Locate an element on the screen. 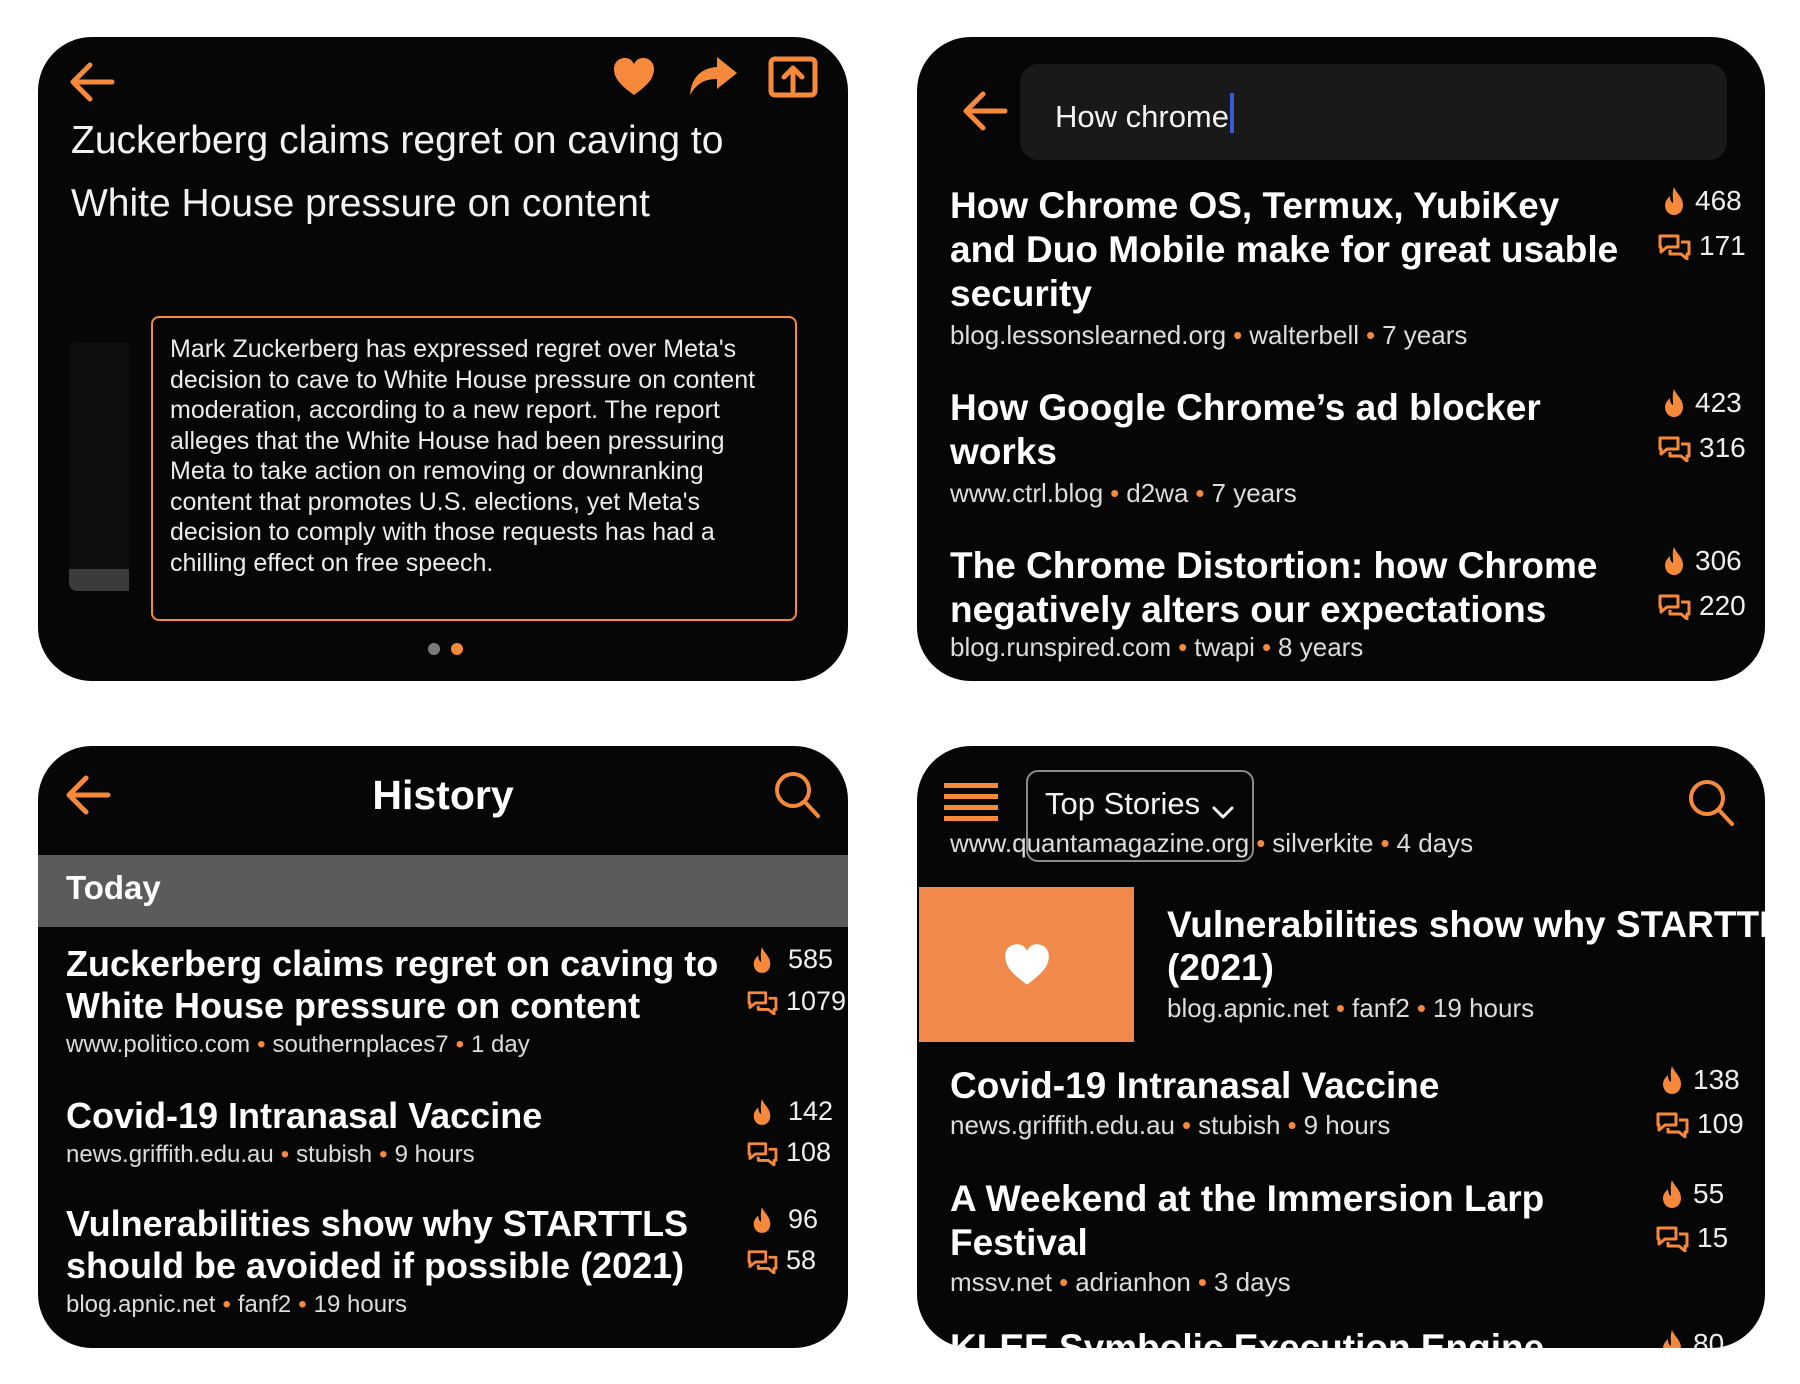 This screenshot has width=1800, height=1384. story-domain: blog.apnic.net is located at coordinates (1248, 1008).